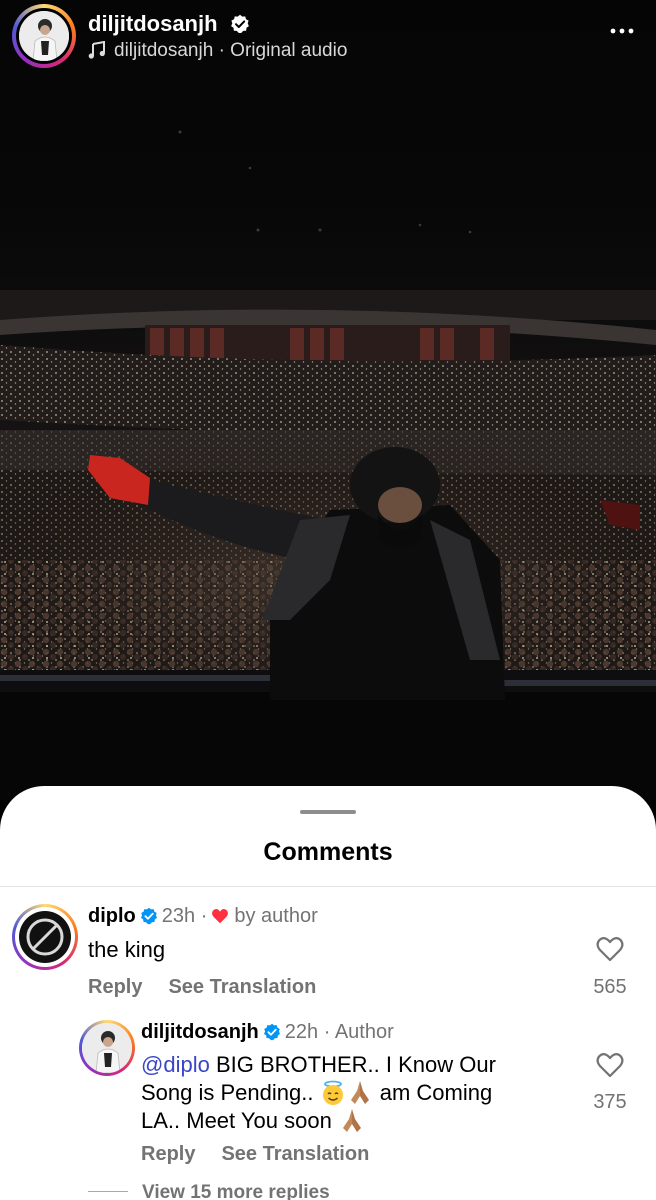 This screenshot has width=656, height=1200. I want to click on comment-username: diplo, so click(112, 916).